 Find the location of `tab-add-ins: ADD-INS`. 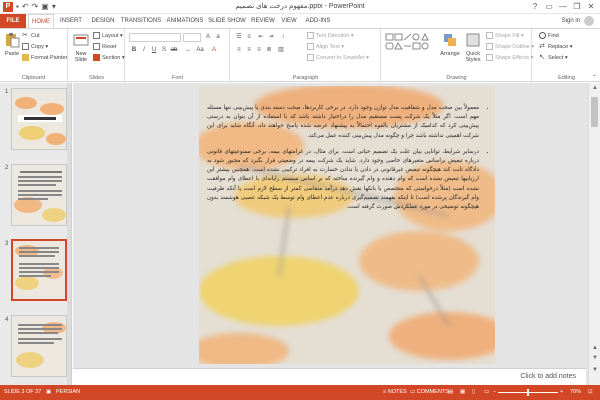

tab-add-ins: ADD-INS is located at coordinates (318, 21).